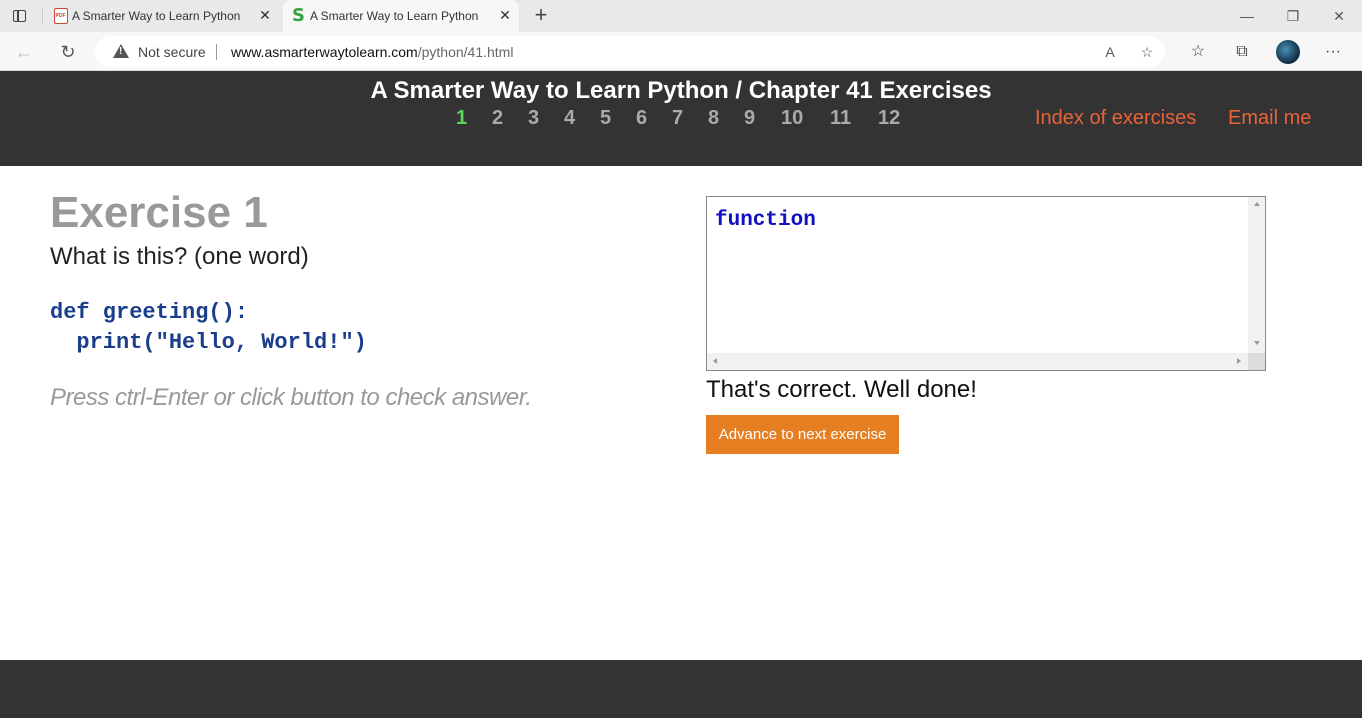 Image resolution: width=1362 pixels, height=718 pixels. What do you see at coordinates (324, 52) in the screenshot?
I see `url-host: www.asmarterwaytolearn.com` at bounding box center [324, 52].